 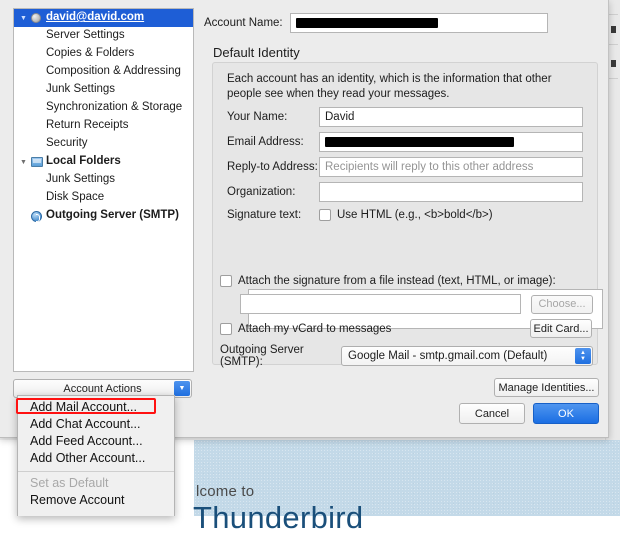 I want to click on tree-item-server-settings: Server Settings, so click(x=103, y=36).